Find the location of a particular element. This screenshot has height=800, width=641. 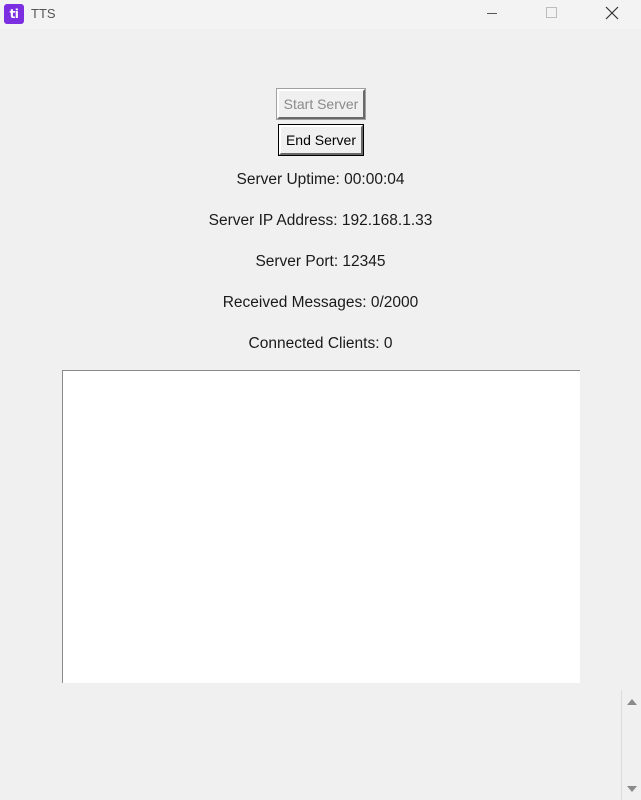

received-messages-label: Received Messages: 0/2000 is located at coordinates (320, 302).